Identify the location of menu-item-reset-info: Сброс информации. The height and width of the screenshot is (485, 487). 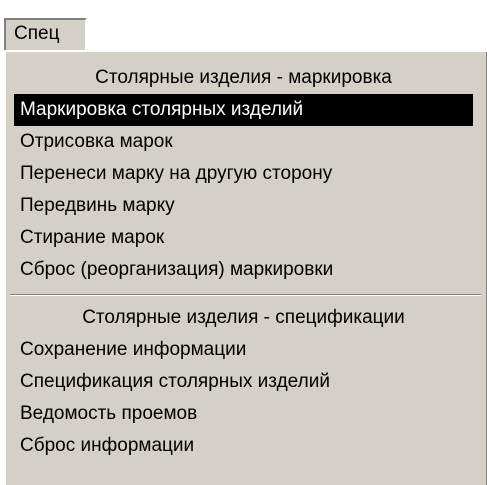
(243, 446).